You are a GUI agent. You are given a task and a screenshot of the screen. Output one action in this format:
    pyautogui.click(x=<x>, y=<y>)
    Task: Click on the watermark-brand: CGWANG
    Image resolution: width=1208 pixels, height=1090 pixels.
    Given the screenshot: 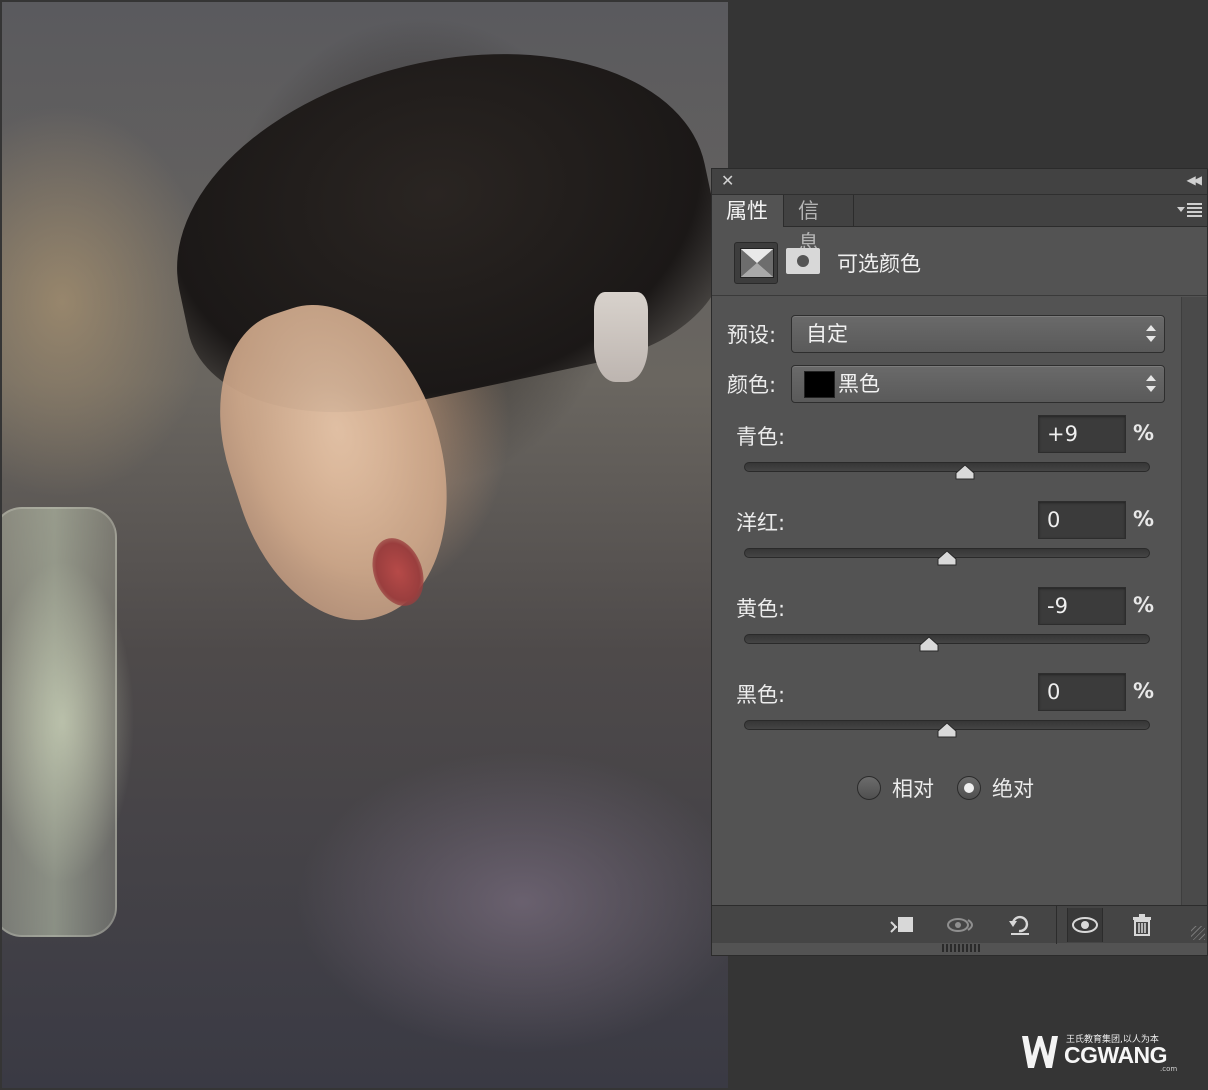 What is the action you would take?
    pyautogui.click(x=1116, y=1055)
    